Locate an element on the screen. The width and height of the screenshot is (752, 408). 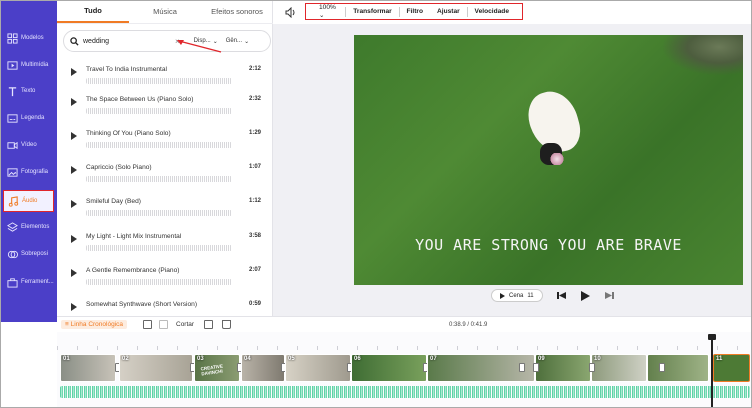
video-shrub is located at coordinates (703, 55).